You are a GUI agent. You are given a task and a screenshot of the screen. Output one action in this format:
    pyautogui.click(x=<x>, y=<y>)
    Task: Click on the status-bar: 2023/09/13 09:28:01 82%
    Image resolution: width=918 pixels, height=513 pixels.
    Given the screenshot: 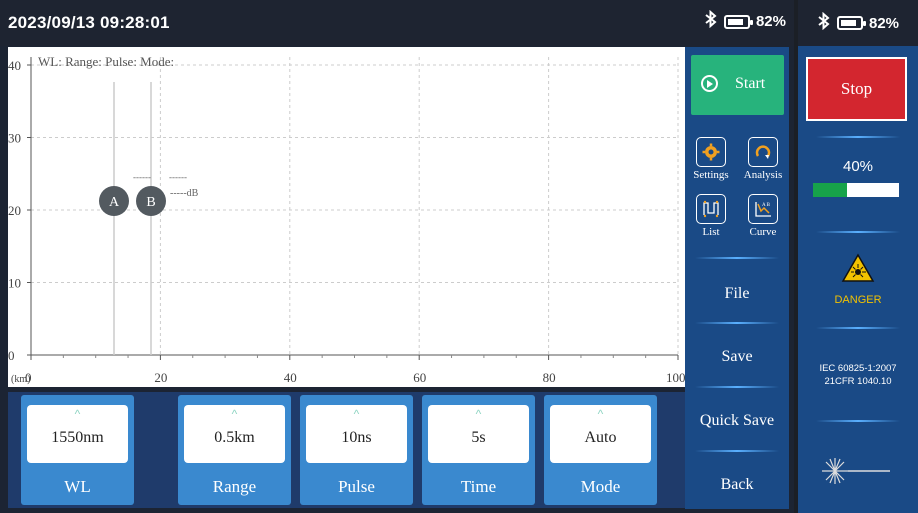 What is the action you would take?
    pyautogui.click(x=397, y=23)
    